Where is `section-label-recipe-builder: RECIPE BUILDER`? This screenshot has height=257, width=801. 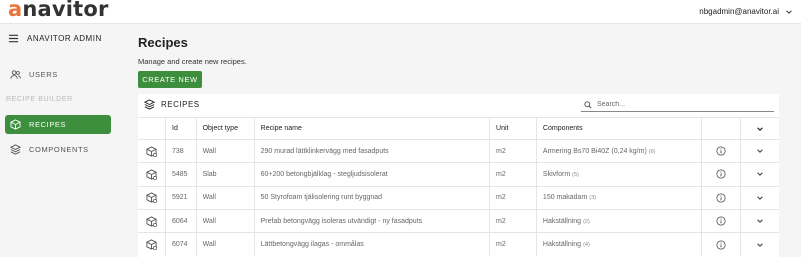 section-label-recipe-builder: RECIPE BUILDER is located at coordinates (39, 99).